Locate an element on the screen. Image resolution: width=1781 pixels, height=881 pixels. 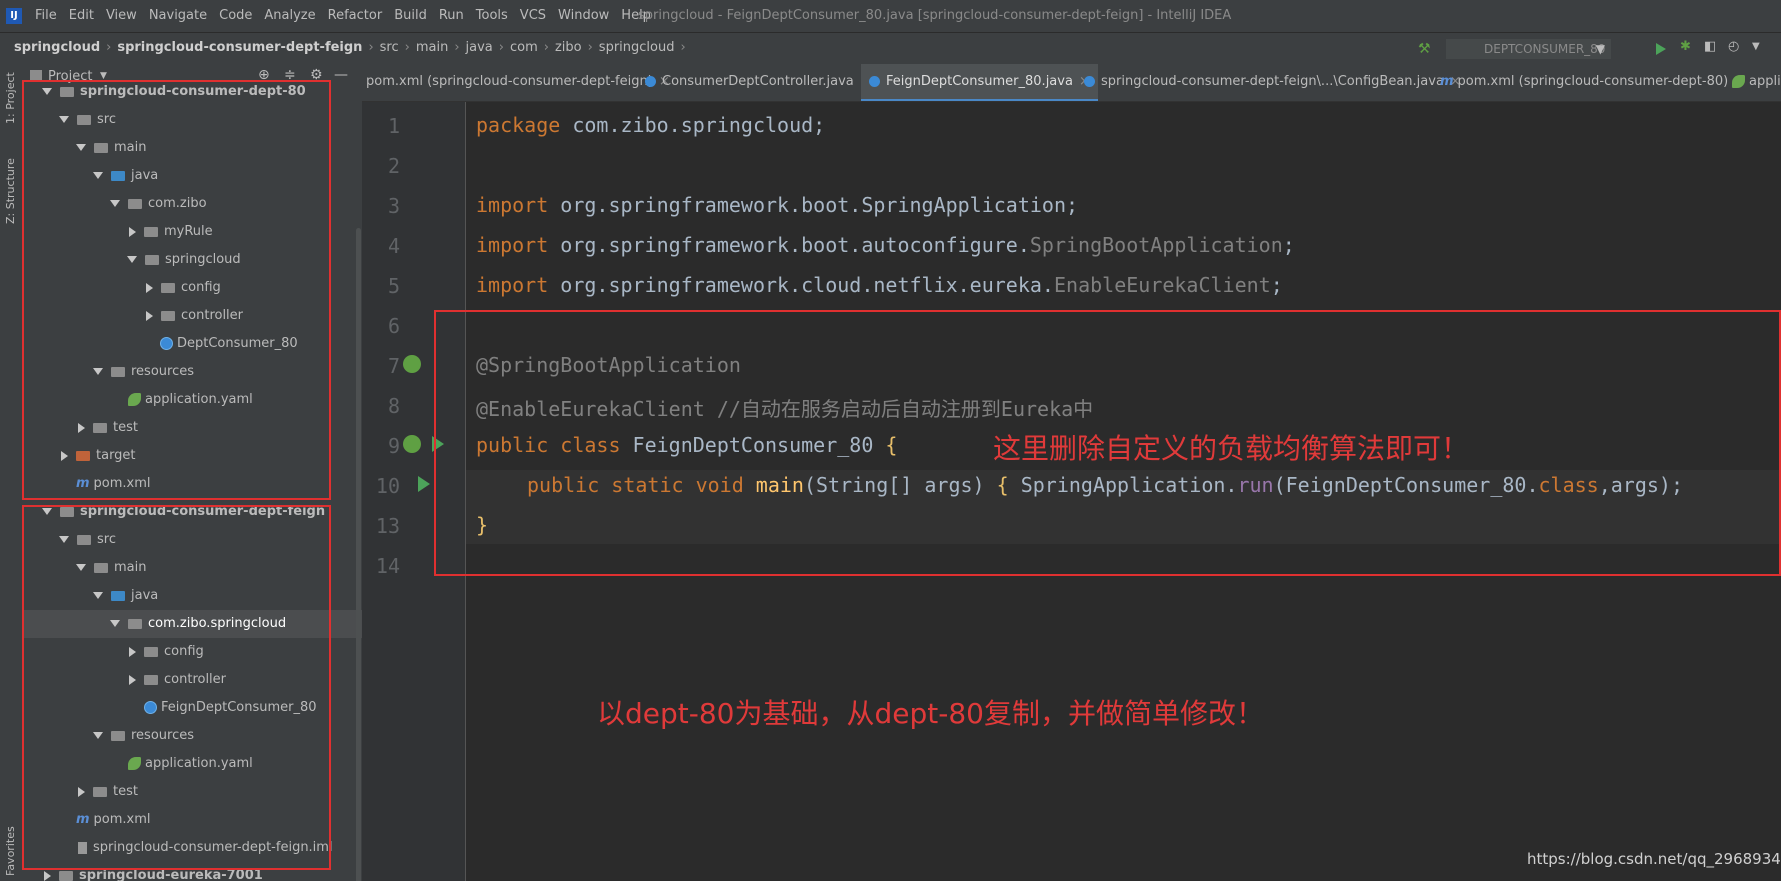
line-number: 2 is located at coordinates (393, 166).